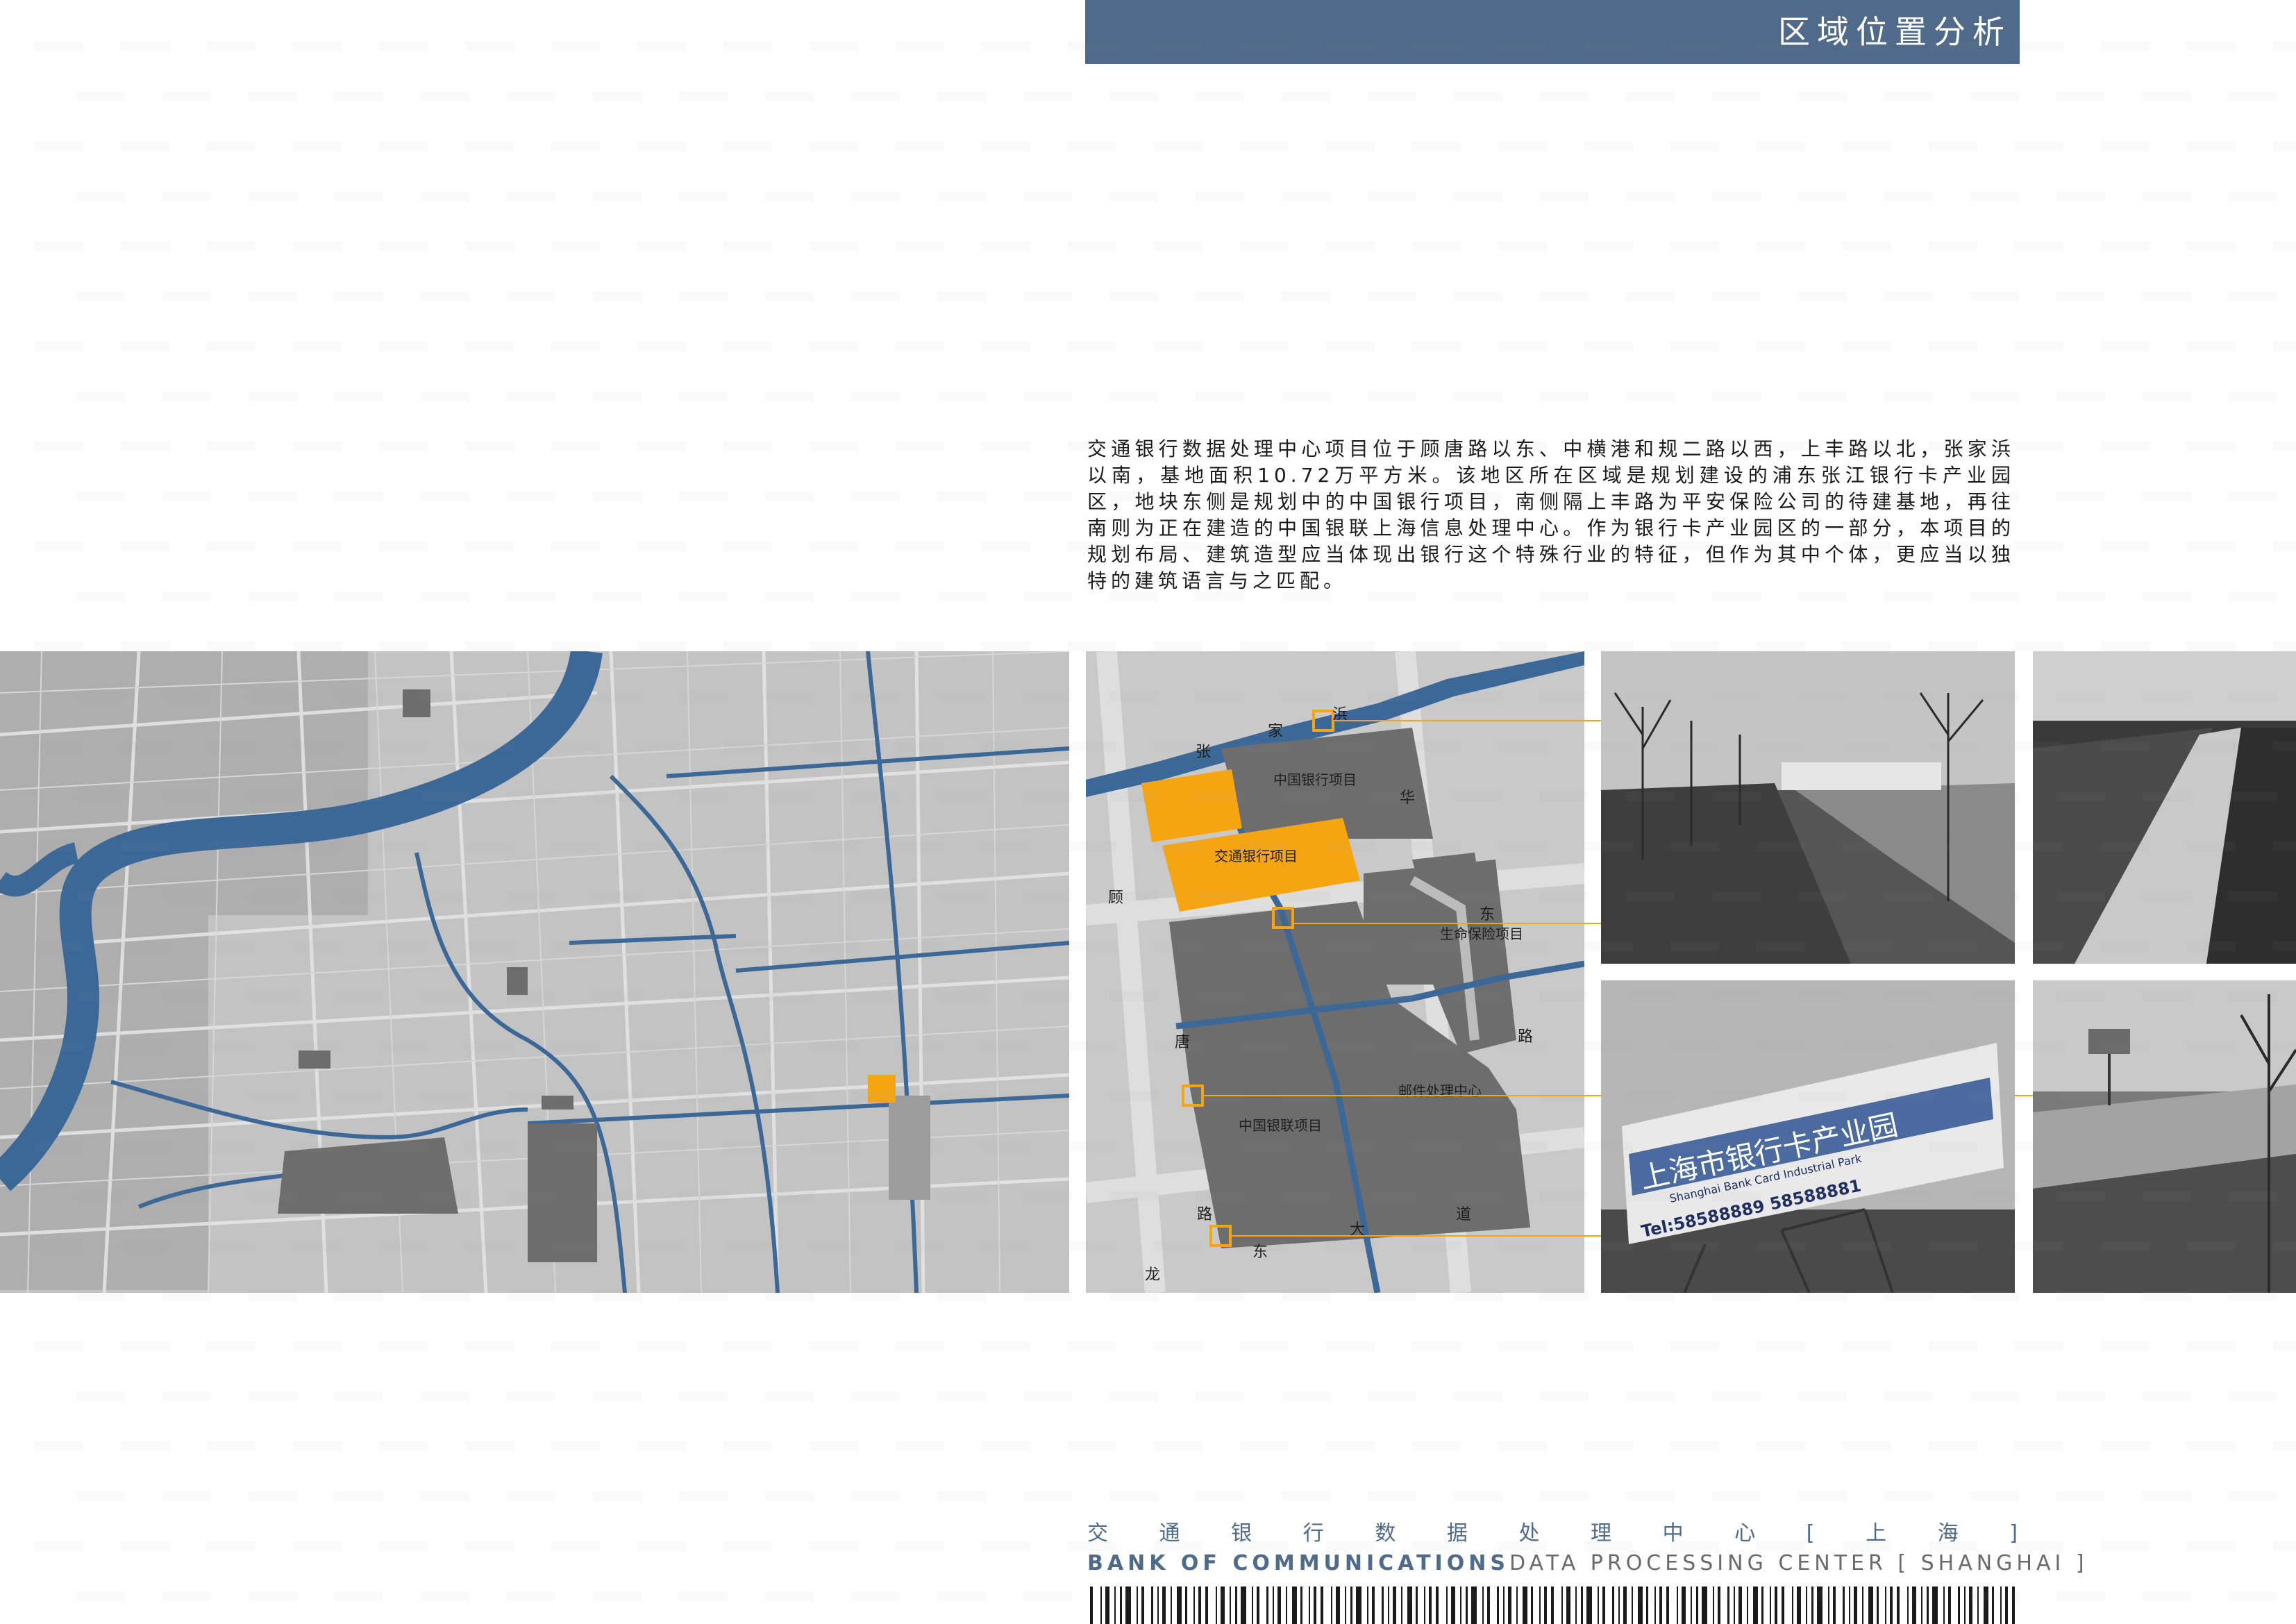 This screenshot has height=1624, width=2296. I want to click on footer-cn-char: 银, so click(1241, 1534).